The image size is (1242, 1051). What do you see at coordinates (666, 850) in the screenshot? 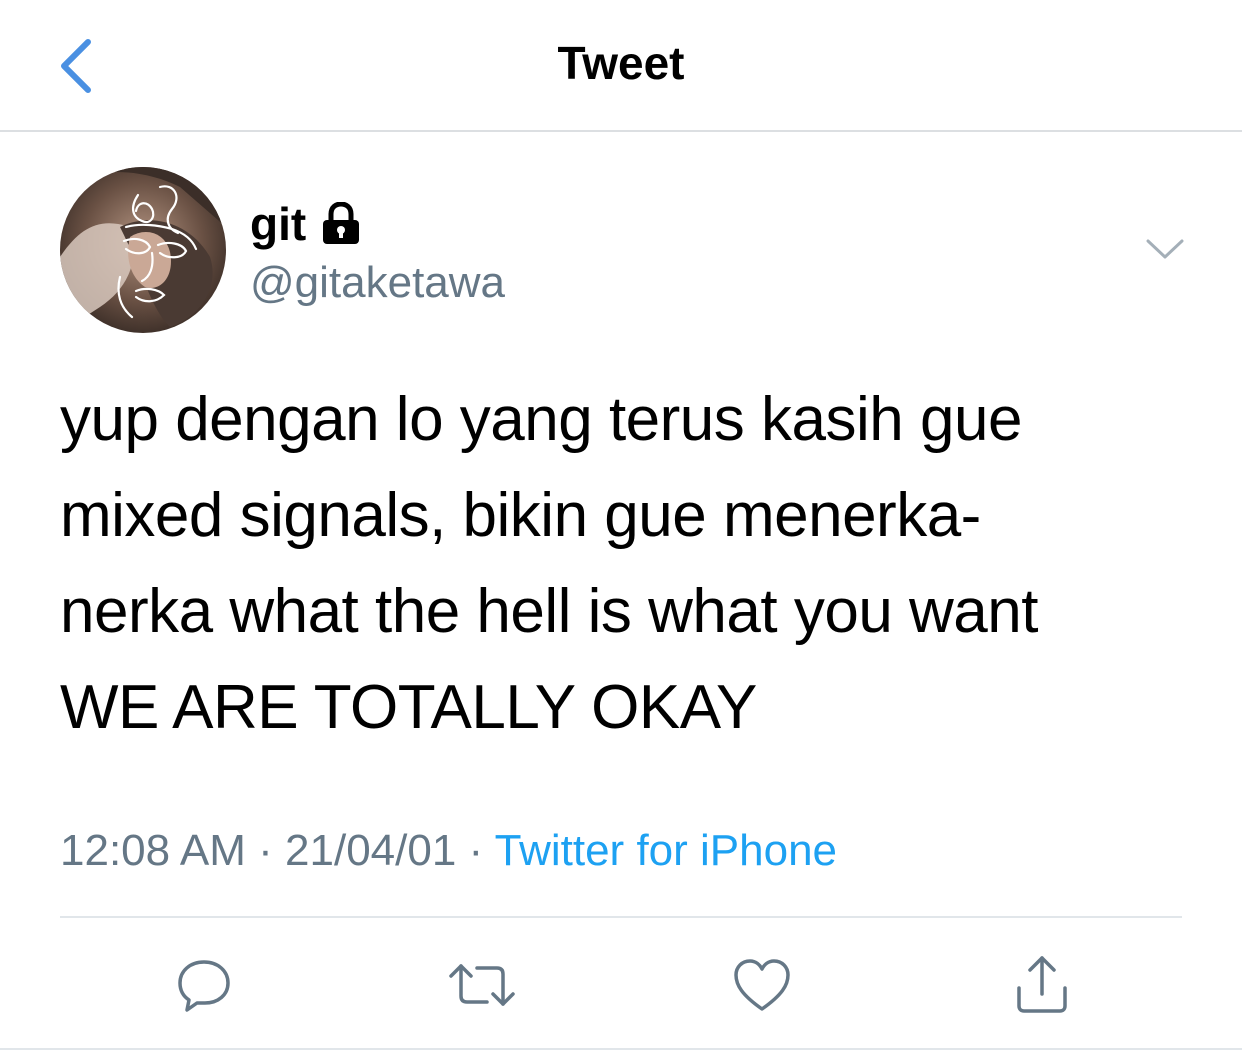
I see `tweet-source-link: Twitter for iPhone` at bounding box center [666, 850].